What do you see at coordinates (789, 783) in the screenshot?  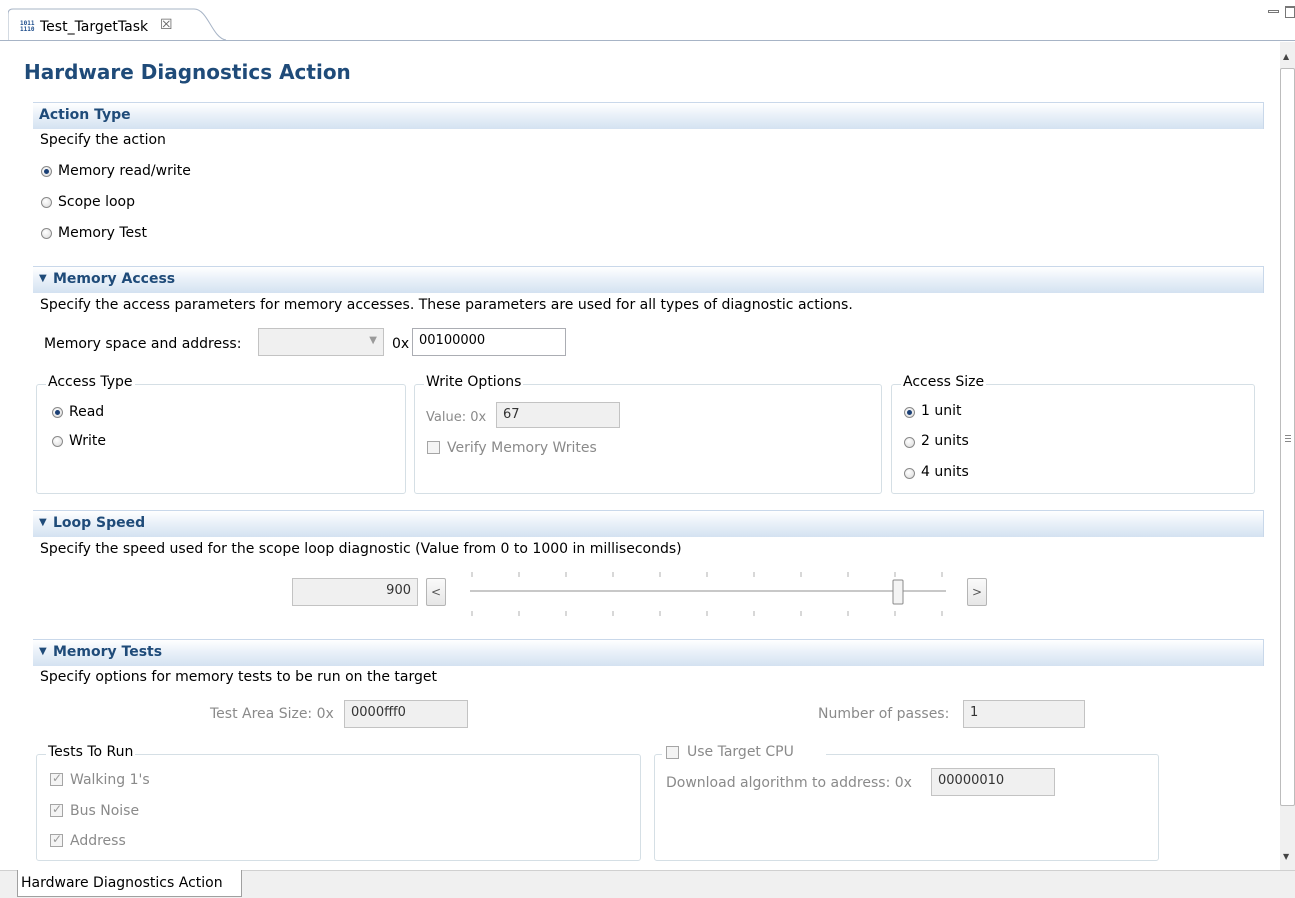 I see `download-address-label: Download algorithm to address: 0x` at bounding box center [789, 783].